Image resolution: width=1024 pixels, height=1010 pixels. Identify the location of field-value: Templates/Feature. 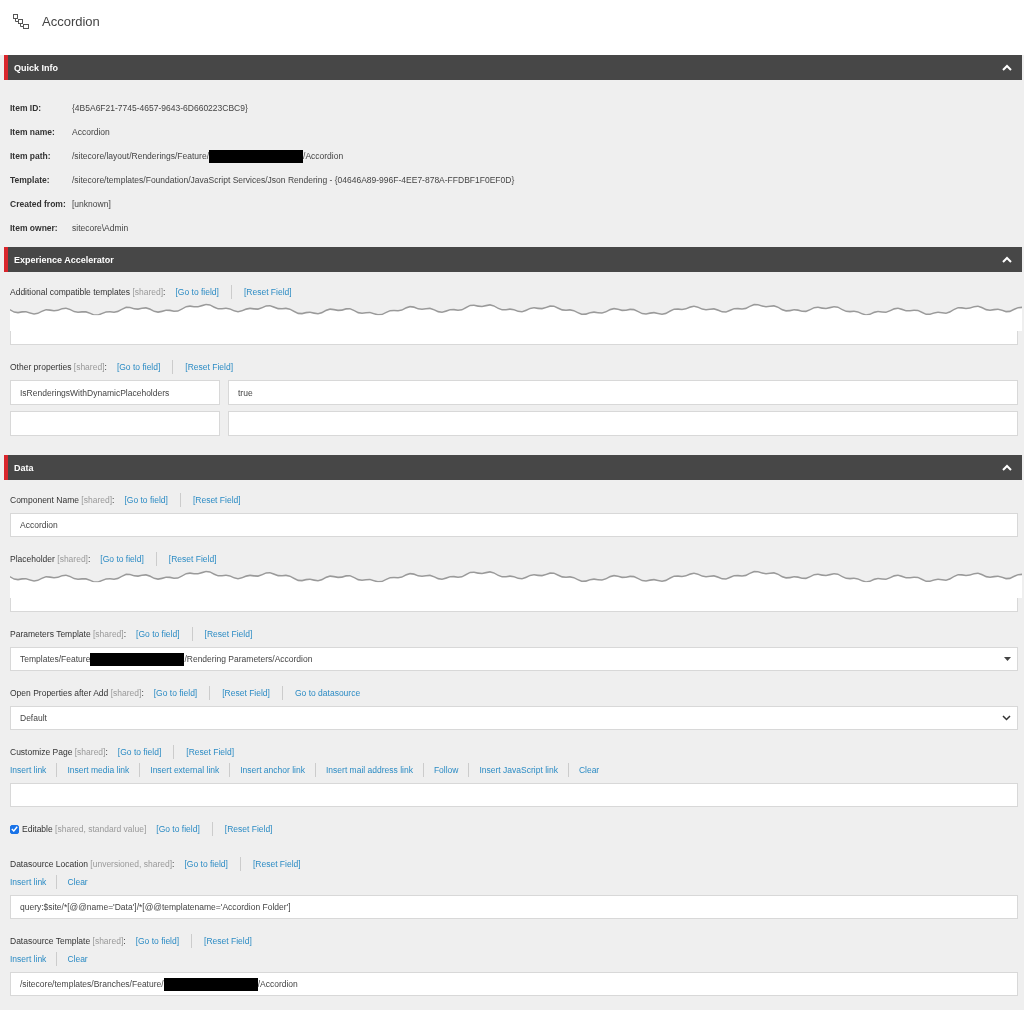
(55, 659).